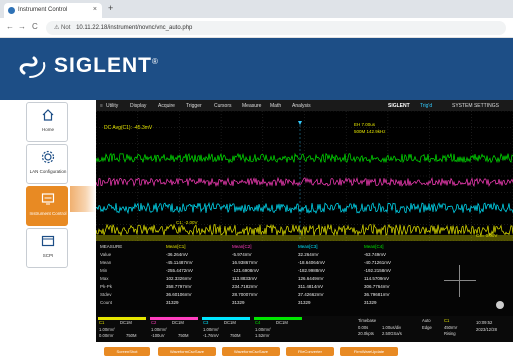 The image size is (513, 359). What do you see at coordinates (426, 106) in the screenshot?
I see `trigger-status: Trig'd` at bounding box center [426, 106].